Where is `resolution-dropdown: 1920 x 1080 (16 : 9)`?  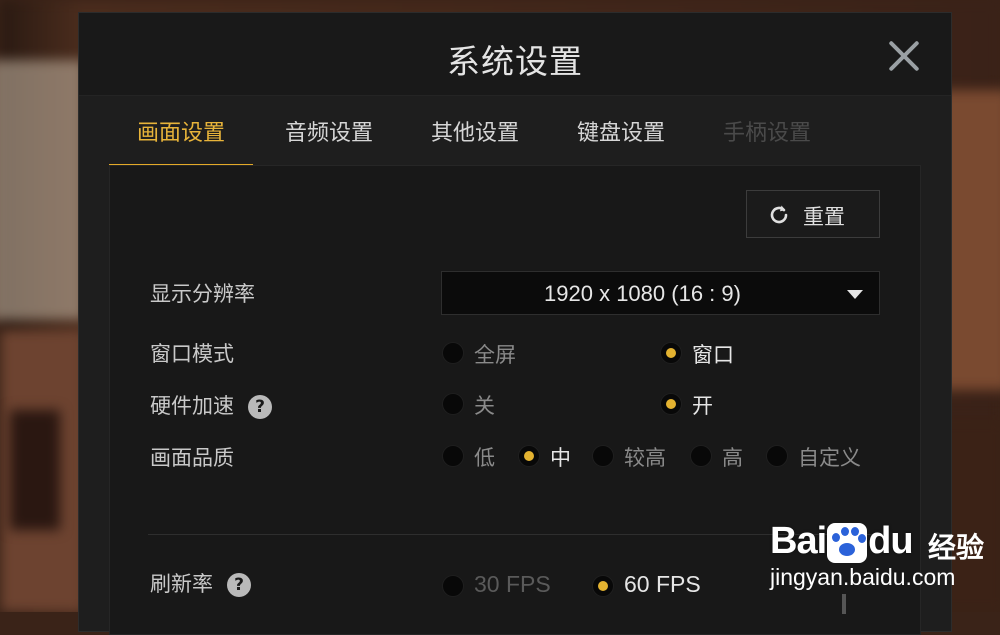
resolution-dropdown: 1920 x 1080 (16 : 9) is located at coordinates (660, 293).